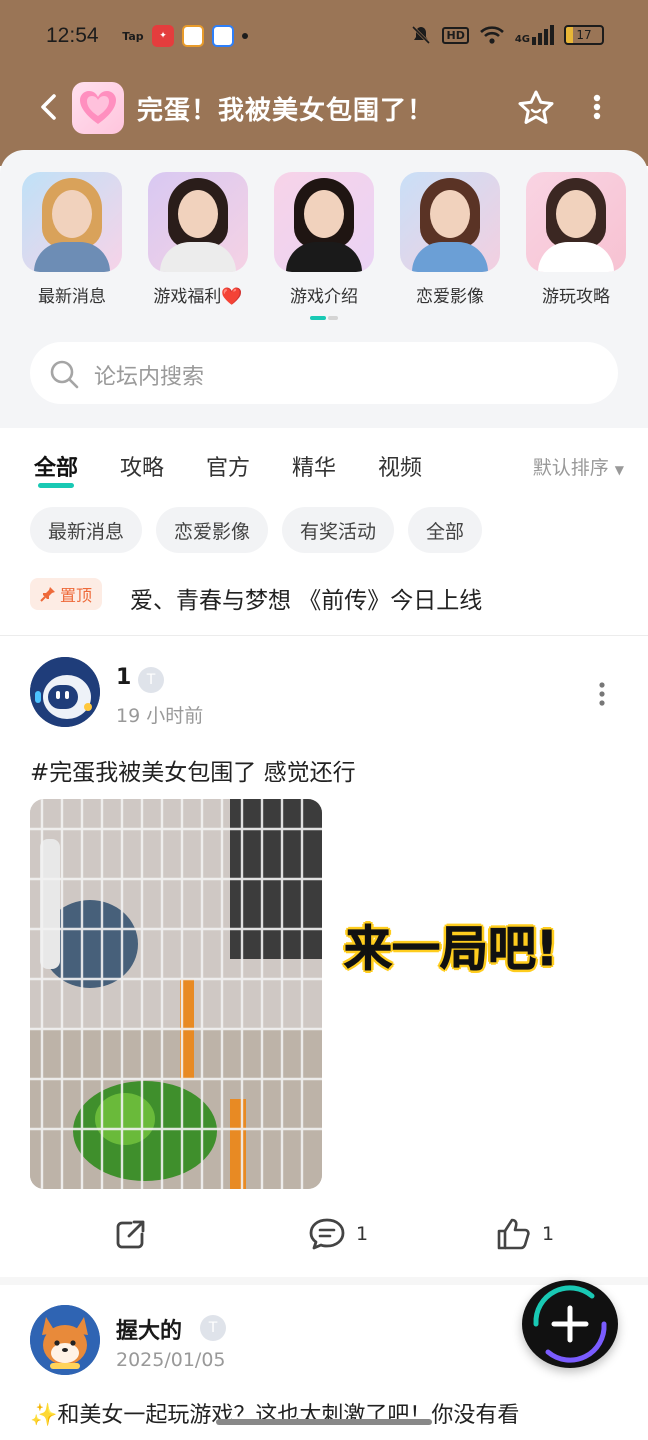 This screenshot has width=648, height=1440. I want to click on pin-icon, so click(47, 594).